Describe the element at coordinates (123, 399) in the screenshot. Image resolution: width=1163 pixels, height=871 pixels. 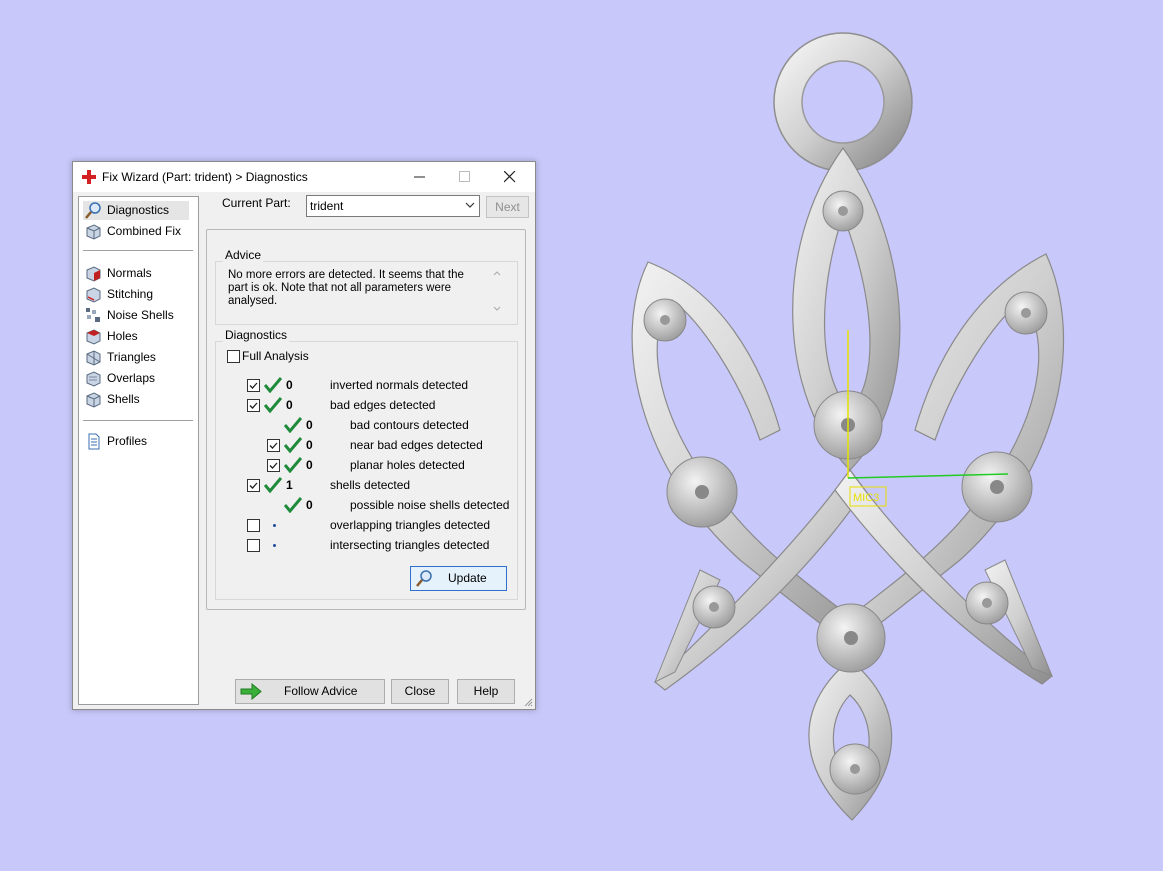
I see `nav-label: Shells` at that location.